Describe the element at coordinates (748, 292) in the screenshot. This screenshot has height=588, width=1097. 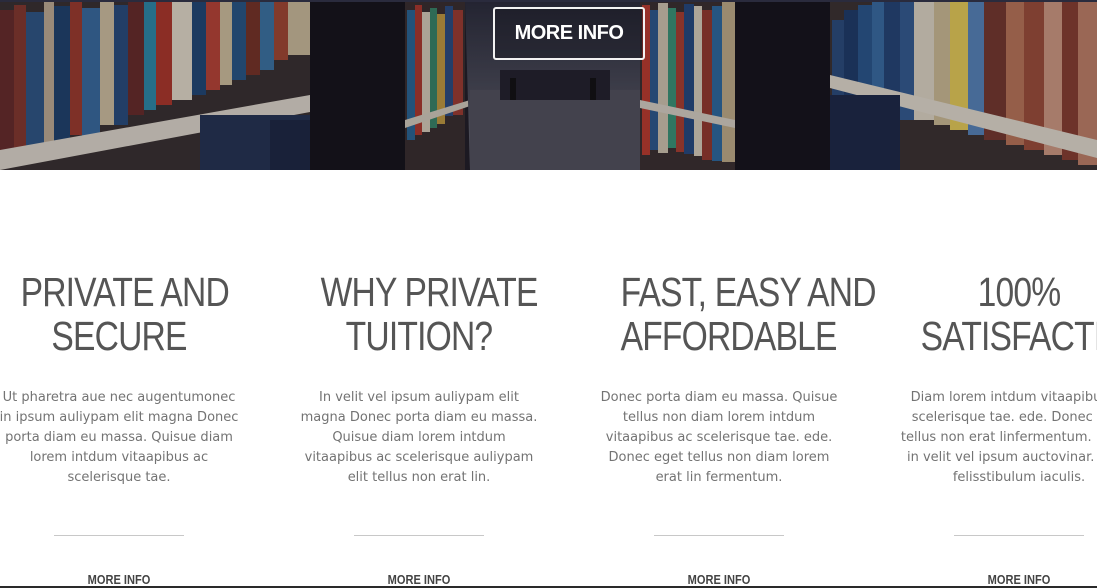
I see `feature-title-line1: FAST, EASY AND` at that location.